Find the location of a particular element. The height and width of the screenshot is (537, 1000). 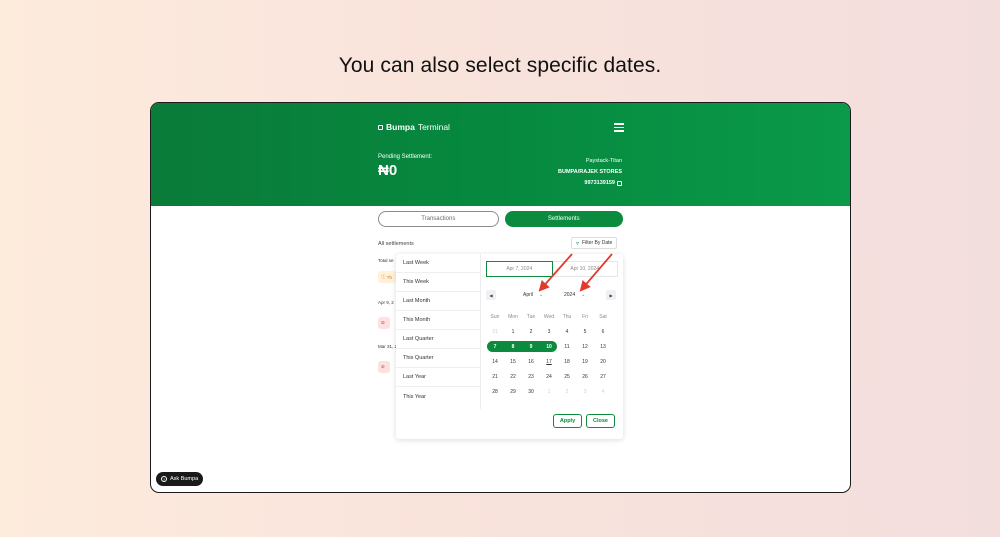

tabs: Transactions Settlements is located at coordinates (500, 219).